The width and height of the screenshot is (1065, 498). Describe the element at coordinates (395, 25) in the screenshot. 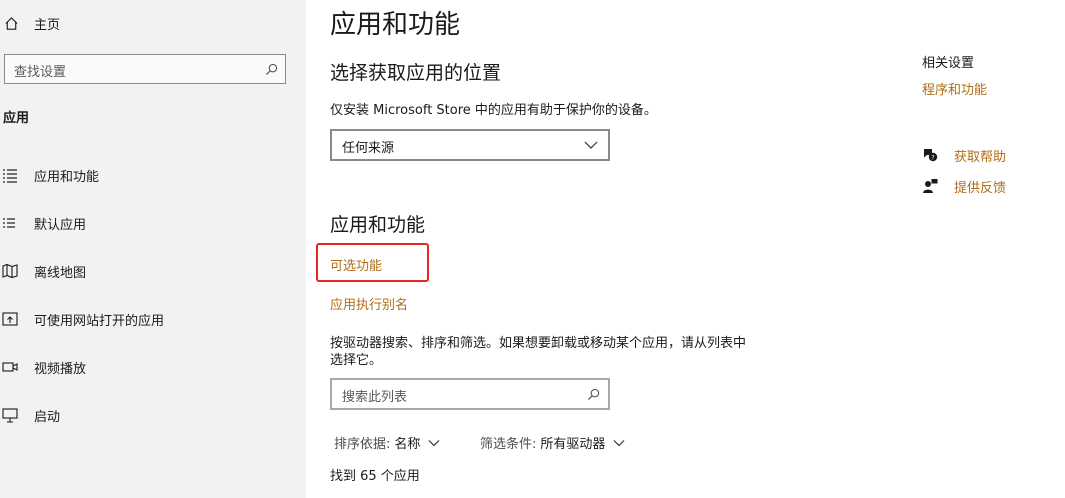

I see `page-title: 应用和功能` at that location.